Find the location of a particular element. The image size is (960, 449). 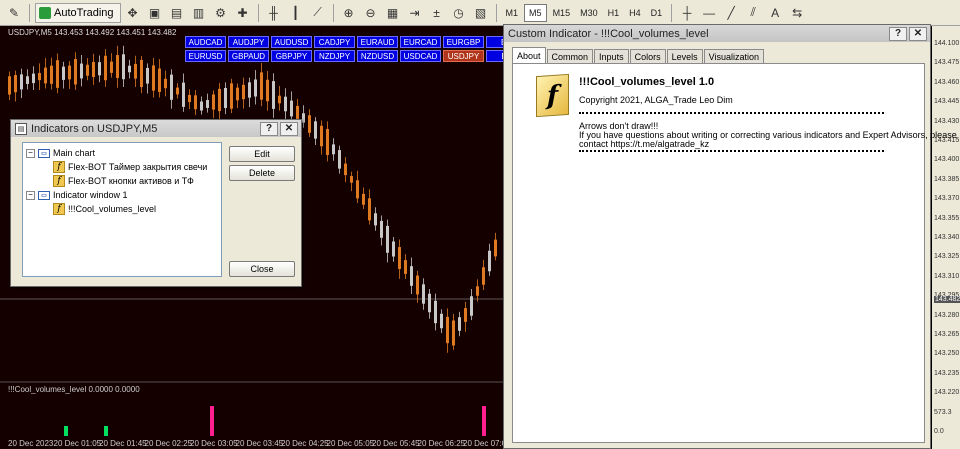

timeframe-h4: H4 is located at coordinates (635, 13).